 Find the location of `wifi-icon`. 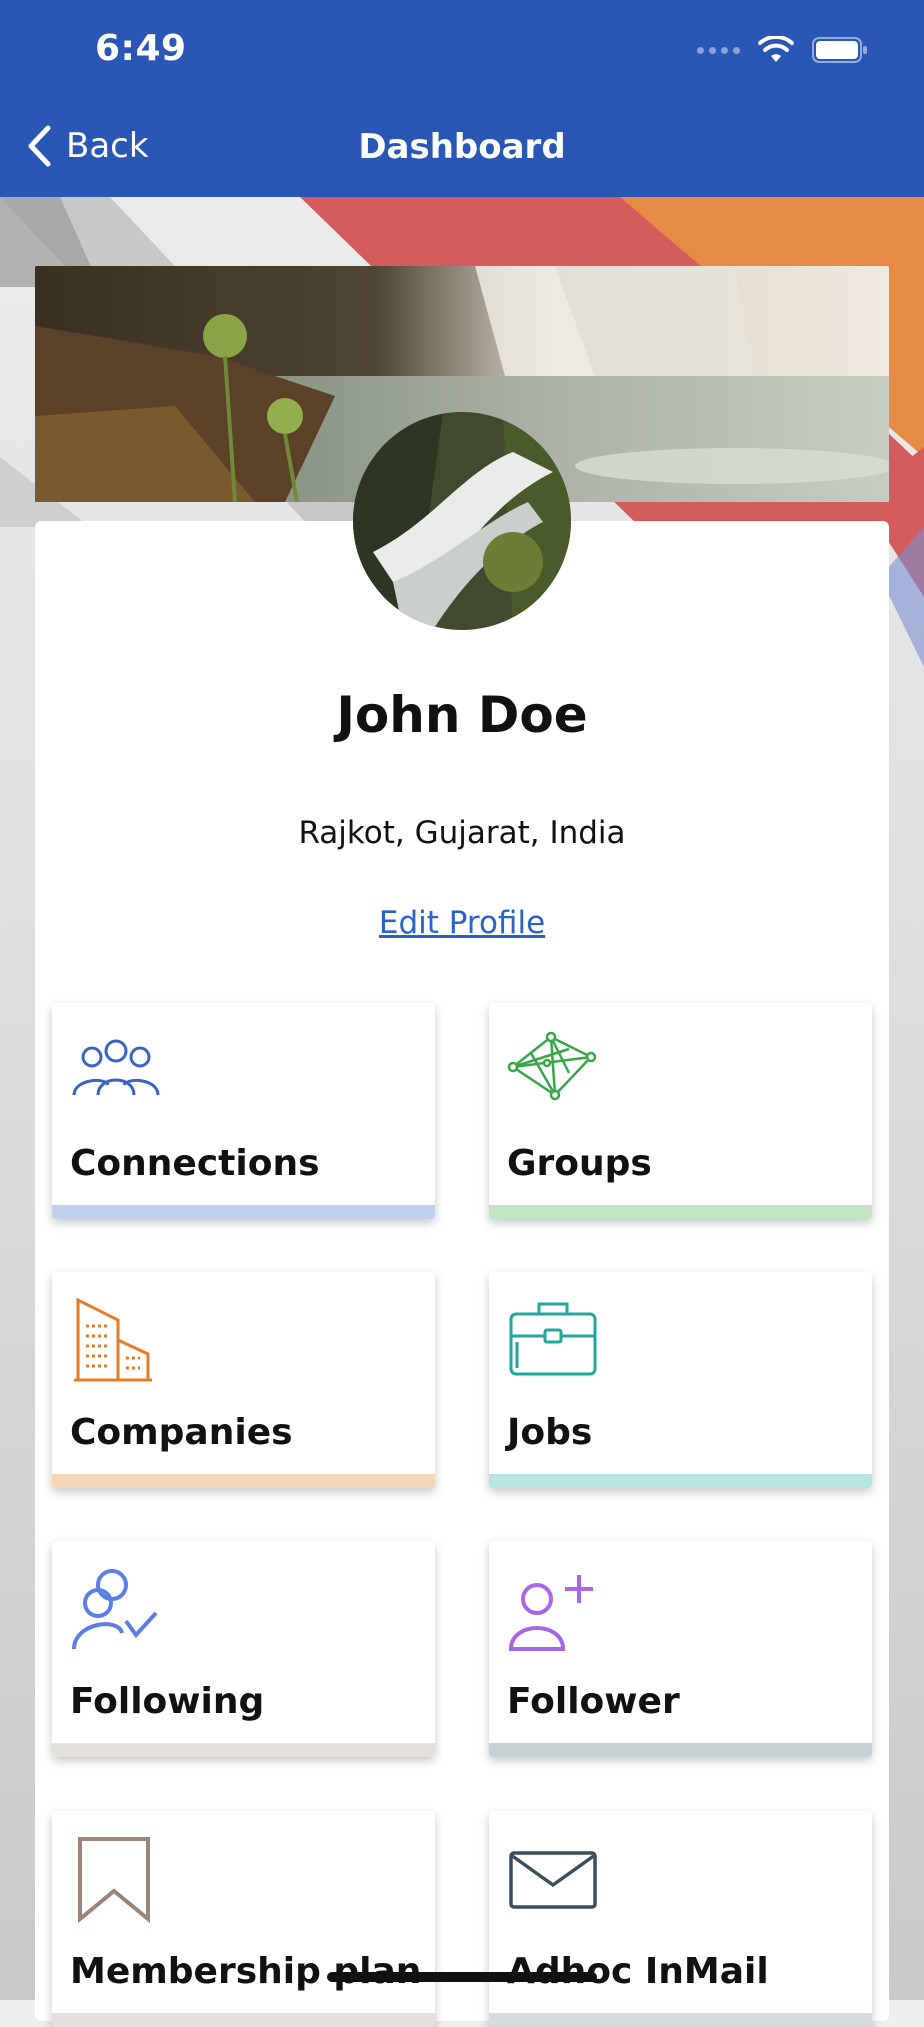

wifi-icon is located at coordinates (776, 50).